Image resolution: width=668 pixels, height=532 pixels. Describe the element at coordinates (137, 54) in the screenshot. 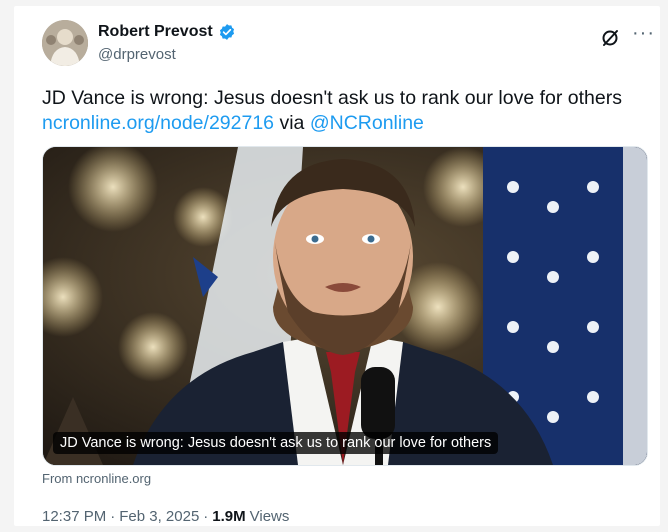

I see `author-handle: @drprevost` at that location.